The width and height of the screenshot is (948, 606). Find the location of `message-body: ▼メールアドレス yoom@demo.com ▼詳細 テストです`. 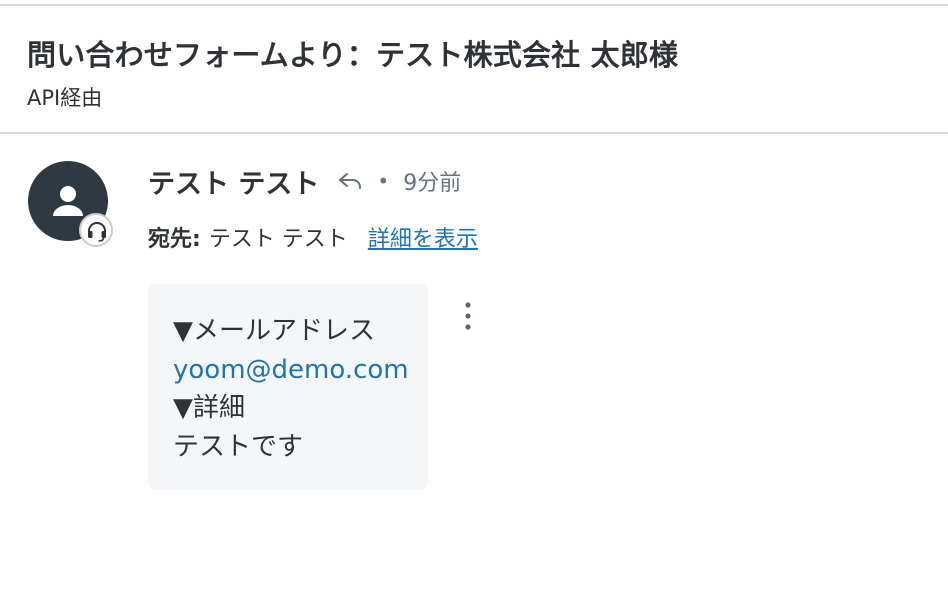

message-body: ▼メールアドレス yoom@demo.com ▼詳細 テストです is located at coordinates (291, 389).